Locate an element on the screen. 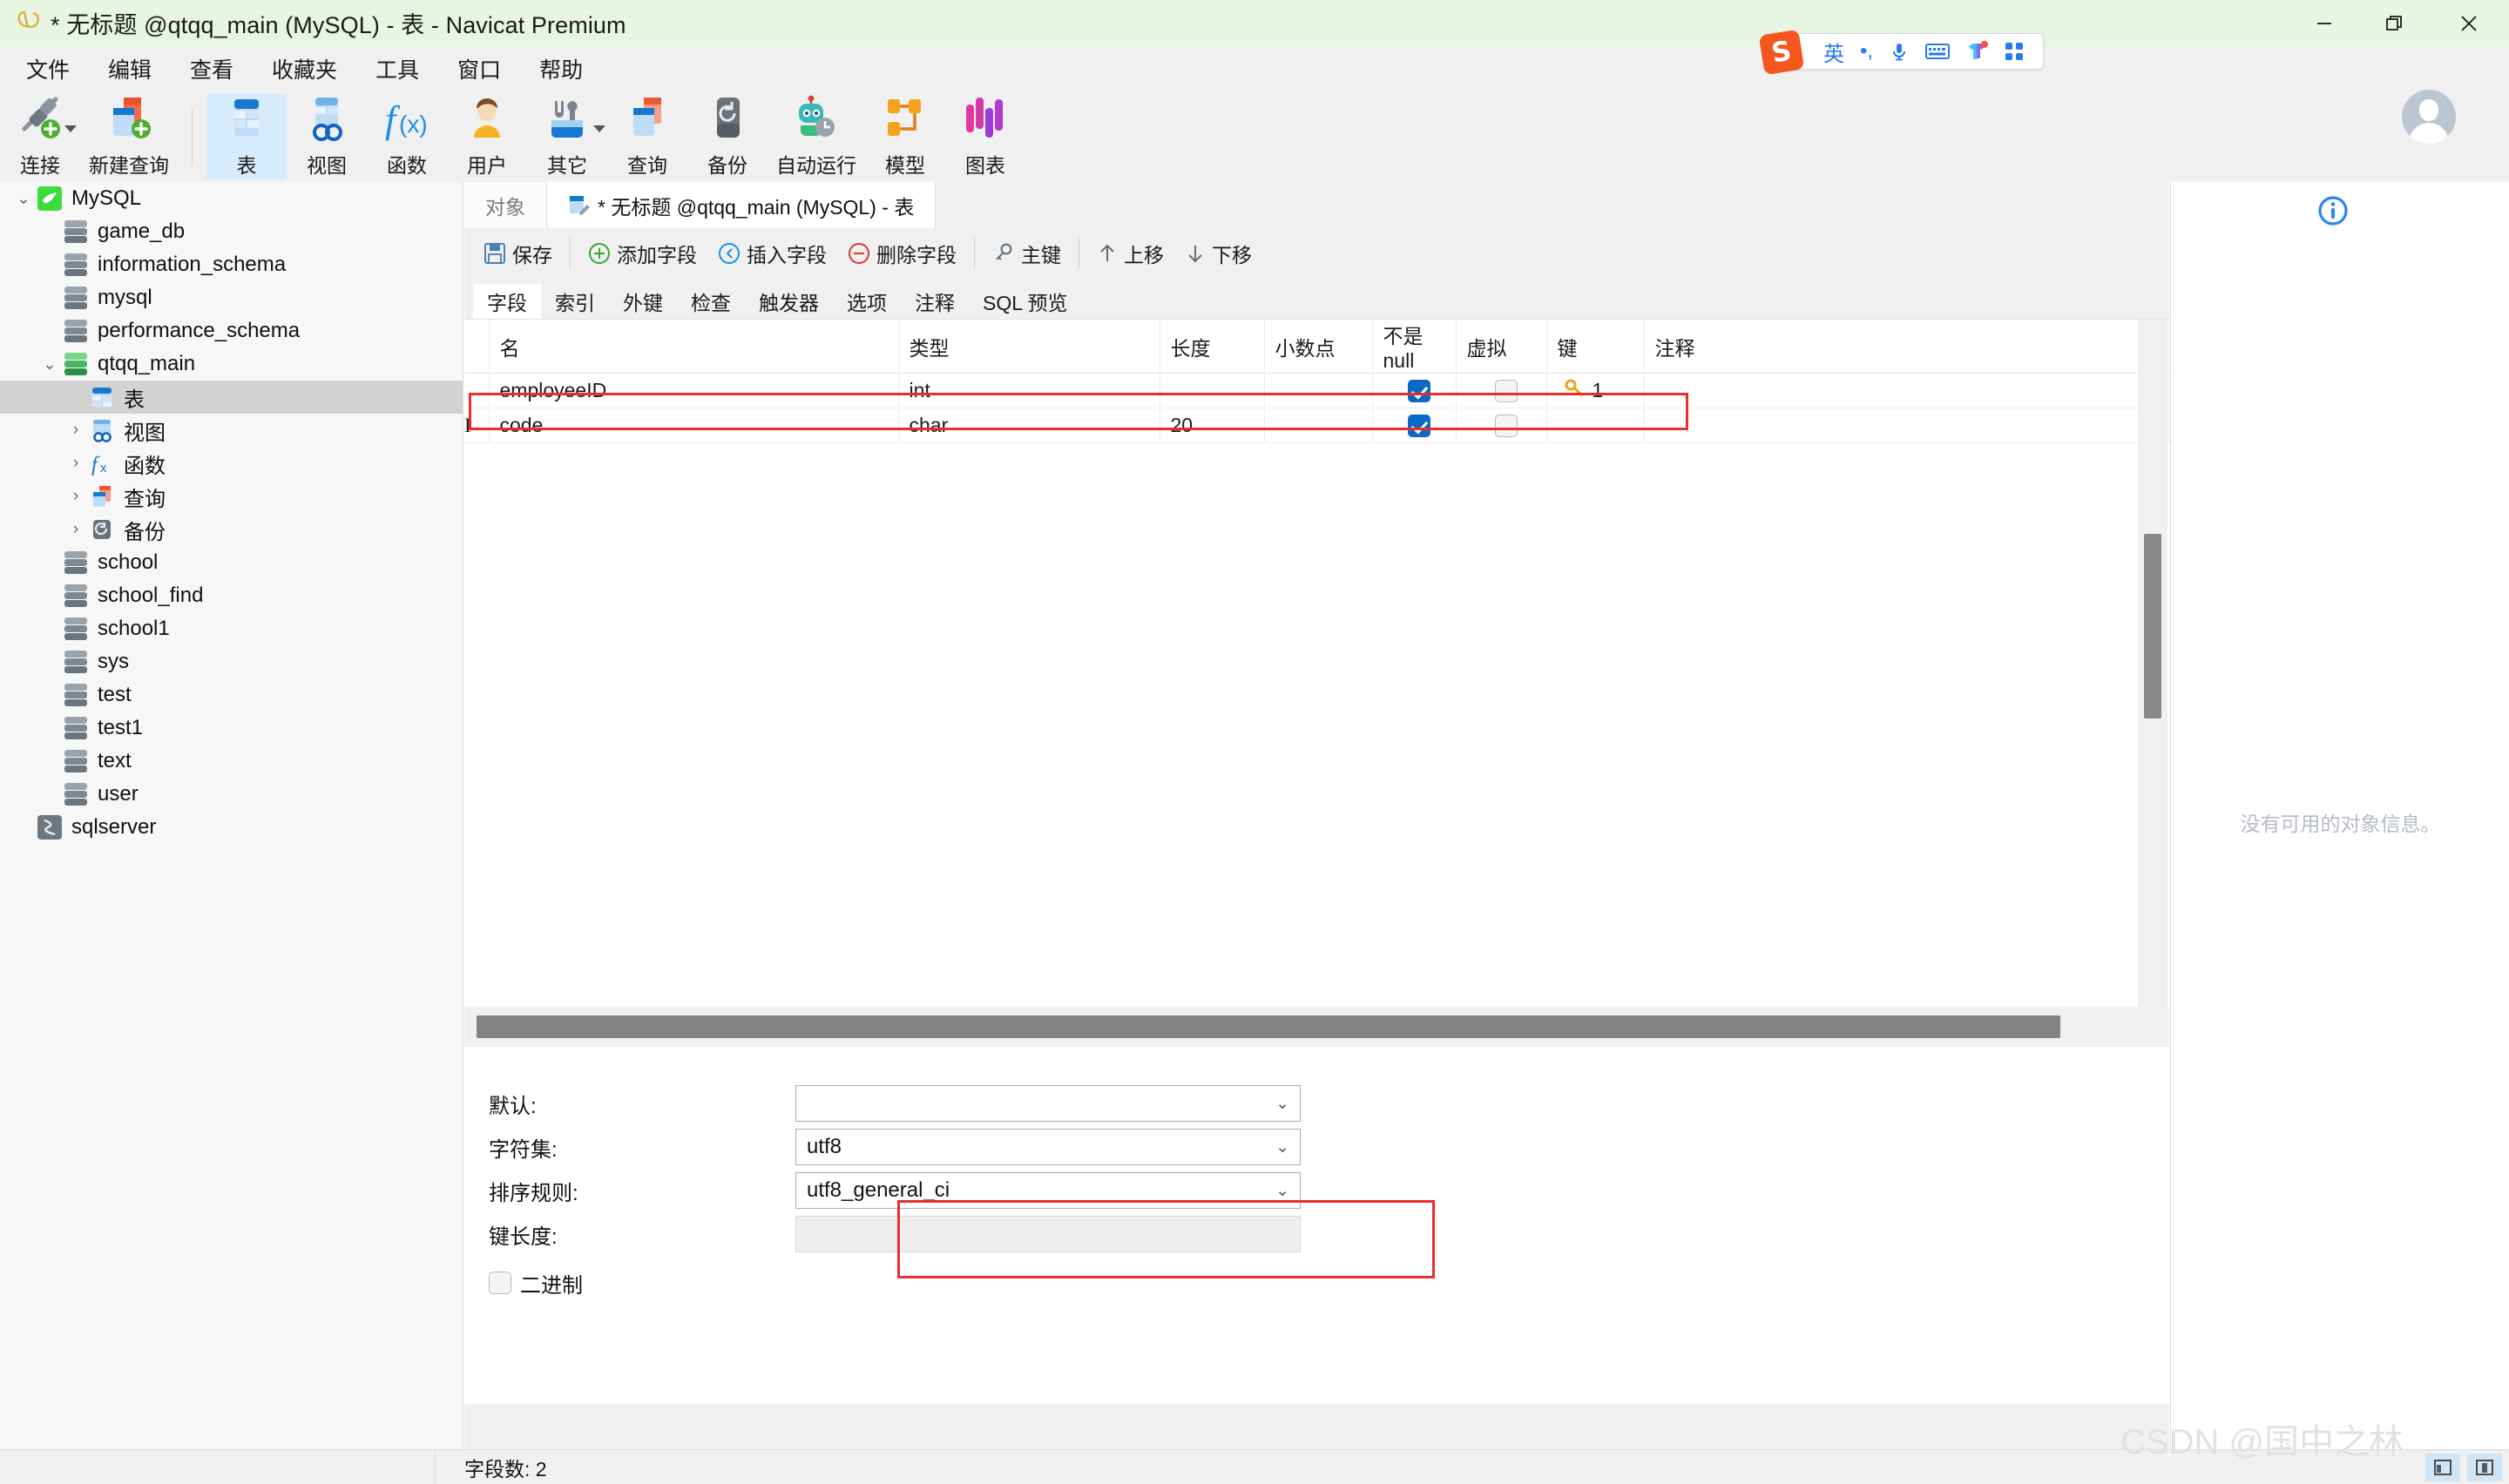 Image resolution: width=2509 pixels, height=1484 pixels. cell-field-name: employeeID is located at coordinates (694, 390).